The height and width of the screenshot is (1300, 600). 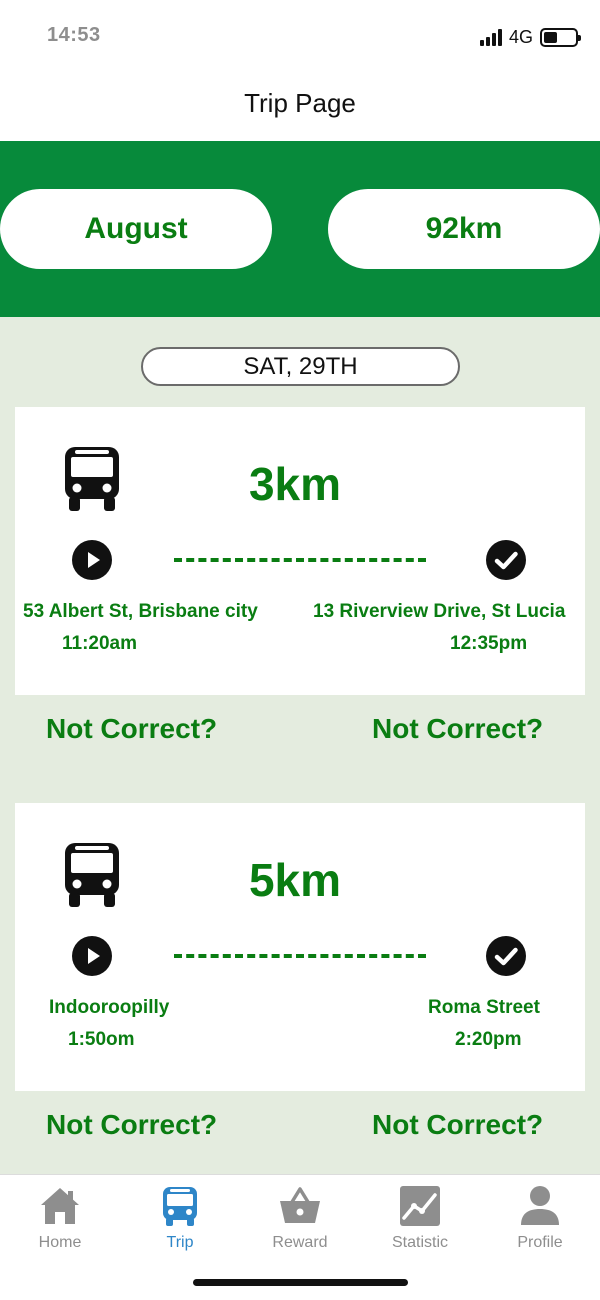 I want to click on trip-distance: 5km, so click(x=295, y=880).